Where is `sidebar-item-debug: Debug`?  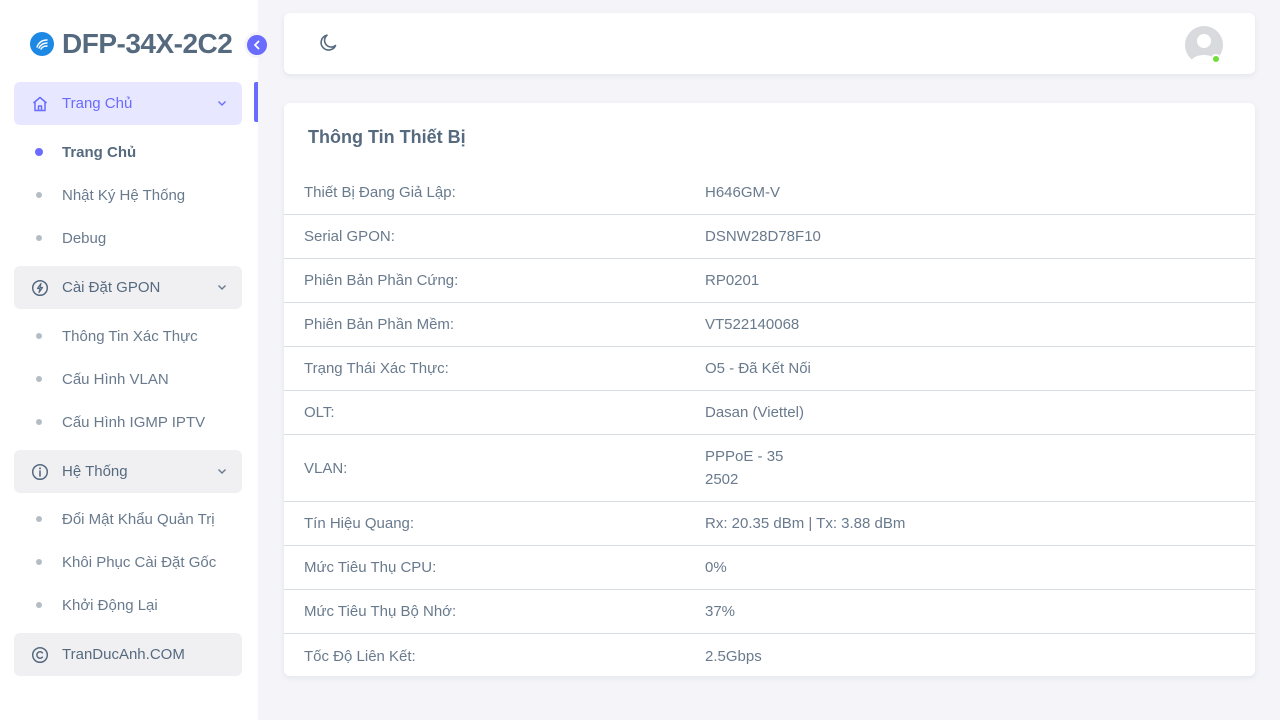 sidebar-item-debug: Debug is located at coordinates (71, 238).